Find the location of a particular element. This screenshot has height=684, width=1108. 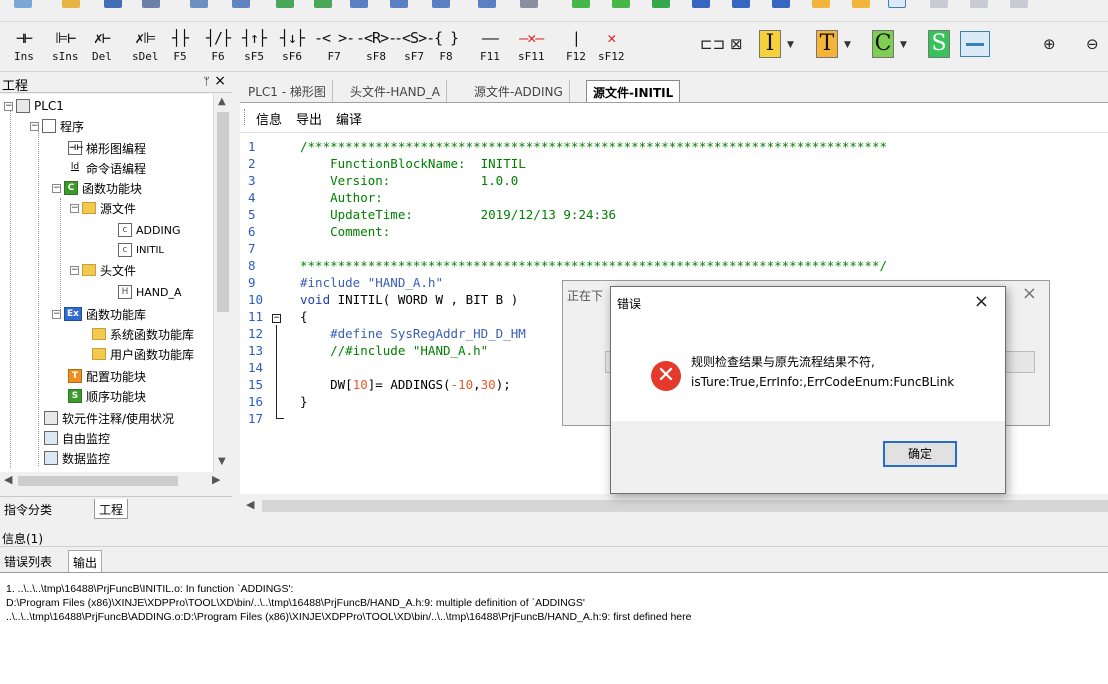

tab-source-adding: 源文件-ADDING is located at coordinates (519, 91).